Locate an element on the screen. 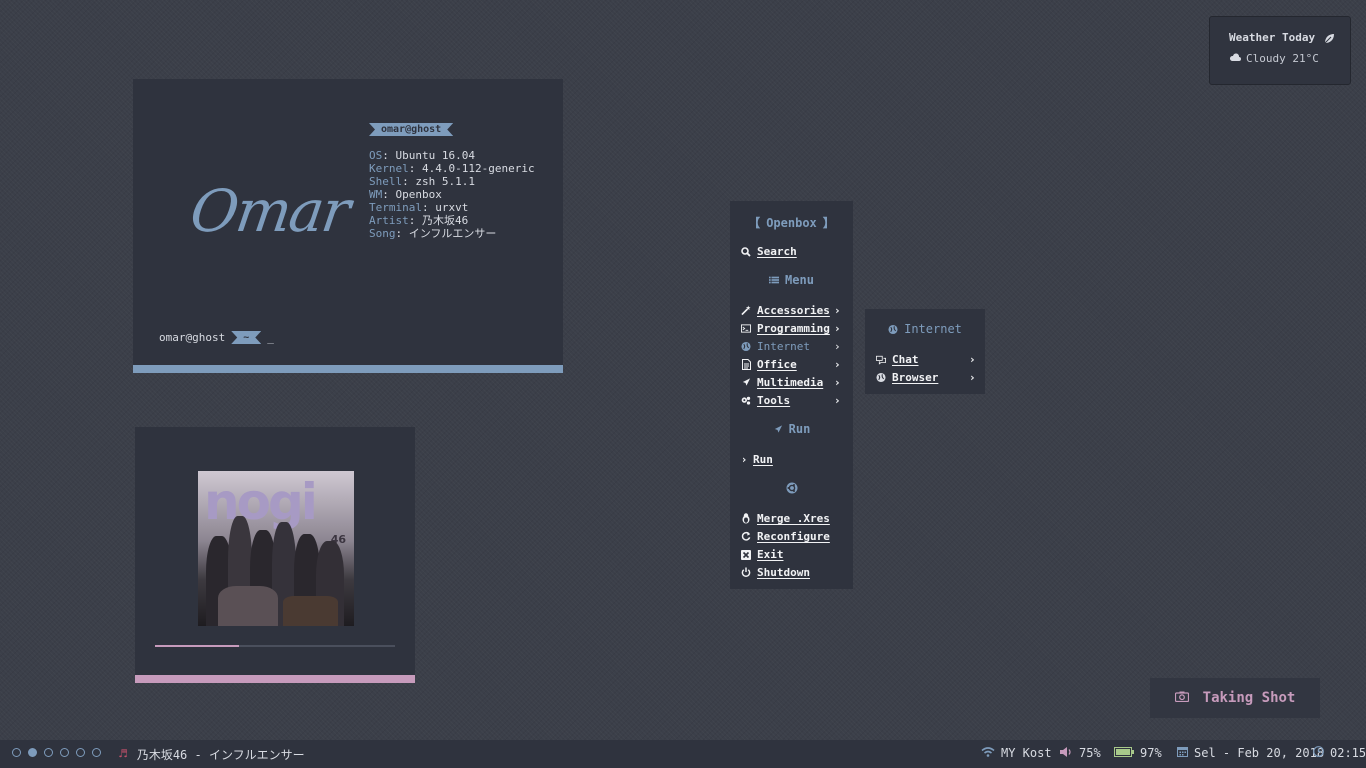 The height and width of the screenshot is (768, 1366). wifi-status: MY Kost is located at coordinates (1016, 753).